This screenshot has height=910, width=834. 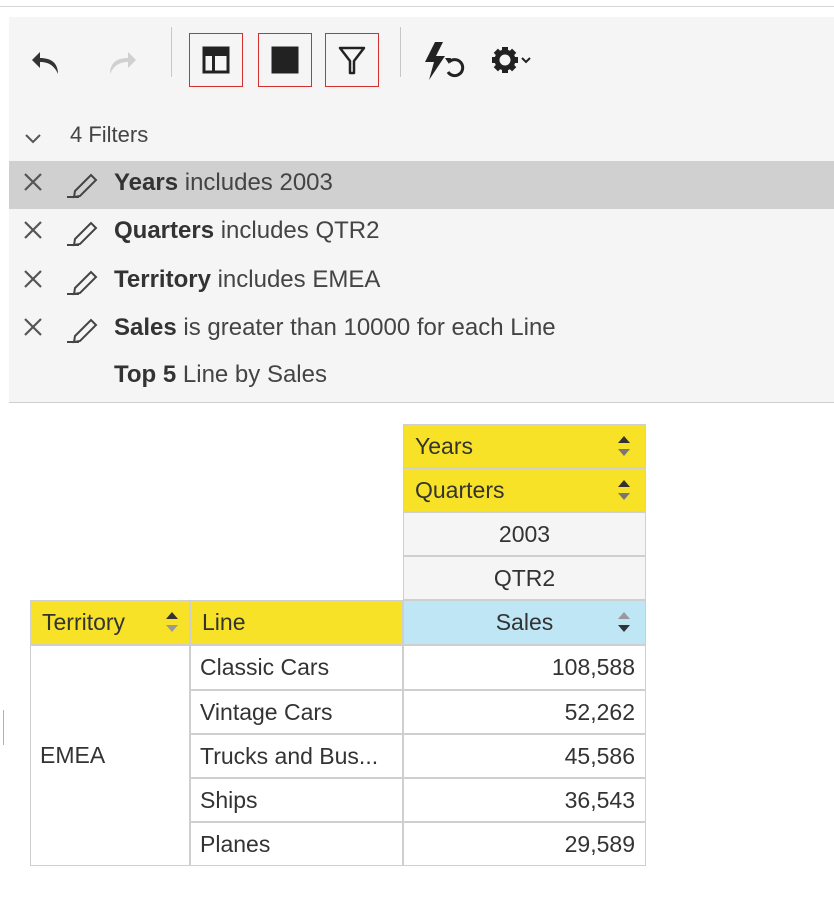 I want to click on field-label: Quarters, so click(x=460, y=489).